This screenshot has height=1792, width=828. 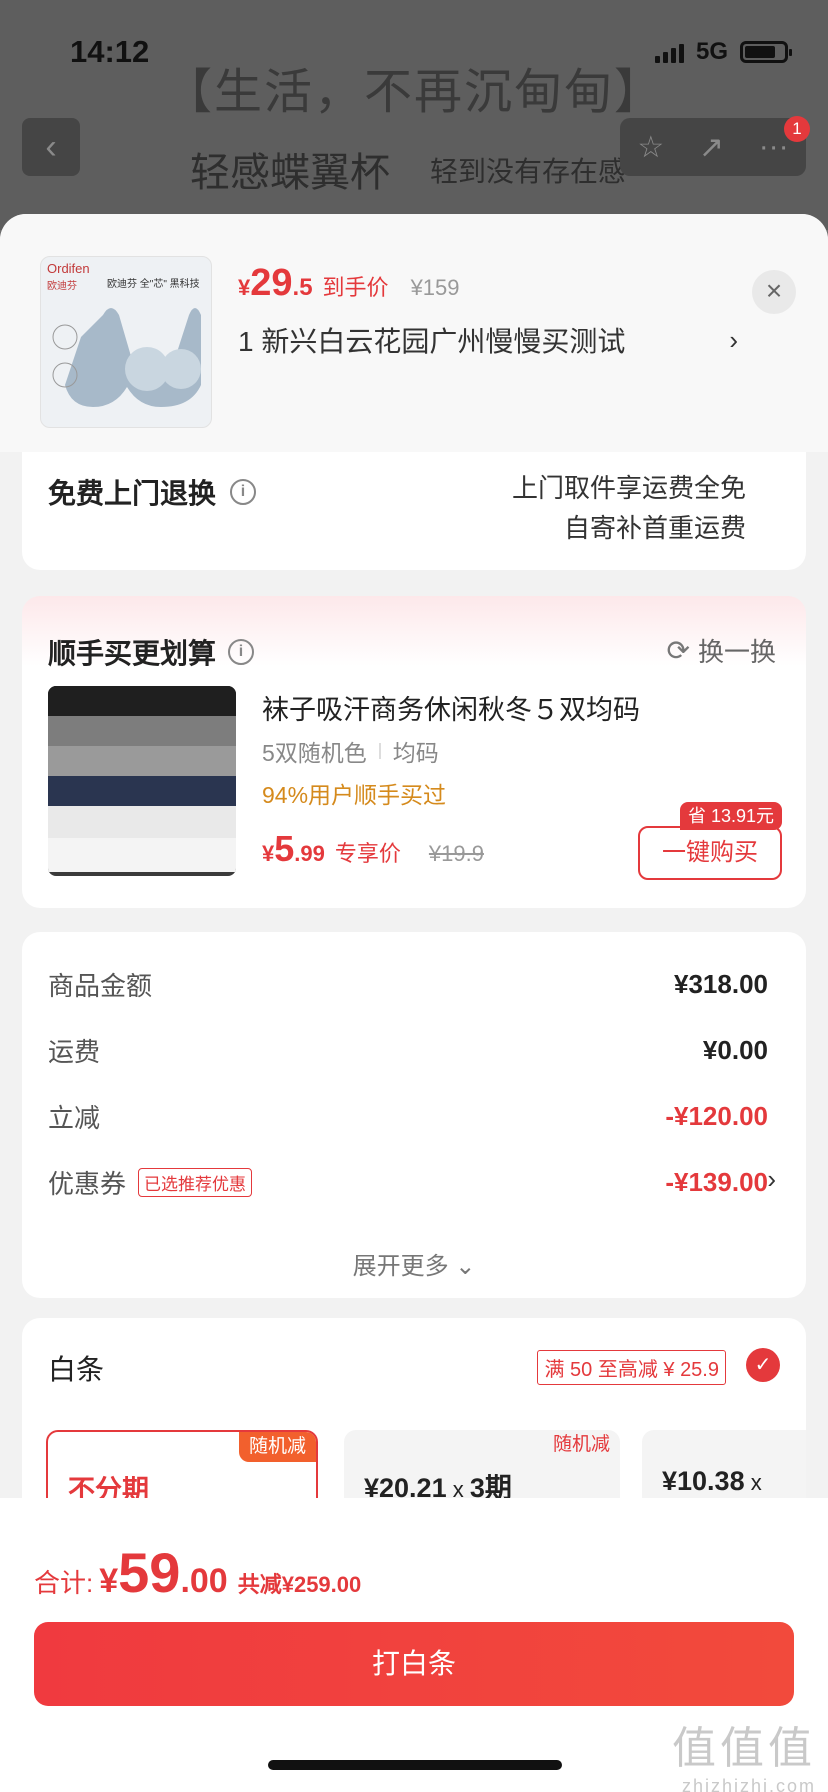 I want to click on pay-baitiao-button: 打白条, so click(x=414, y=1664).